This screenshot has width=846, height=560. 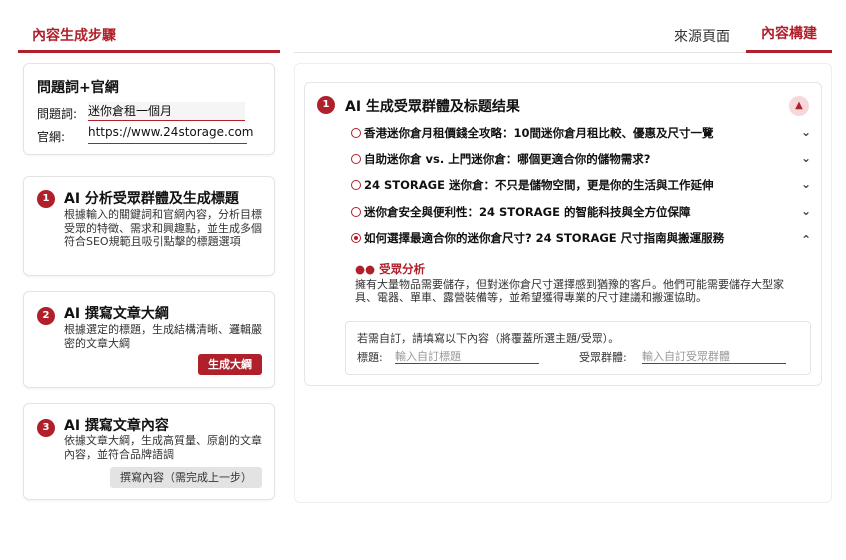 What do you see at coordinates (544, 238) in the screenshot?
I see `title-option-text: 如何選擇最適合你的迷你倉尺寸? 24 STORAGE 尺寸指南與搬運服務` at bounding box center [544, 238].